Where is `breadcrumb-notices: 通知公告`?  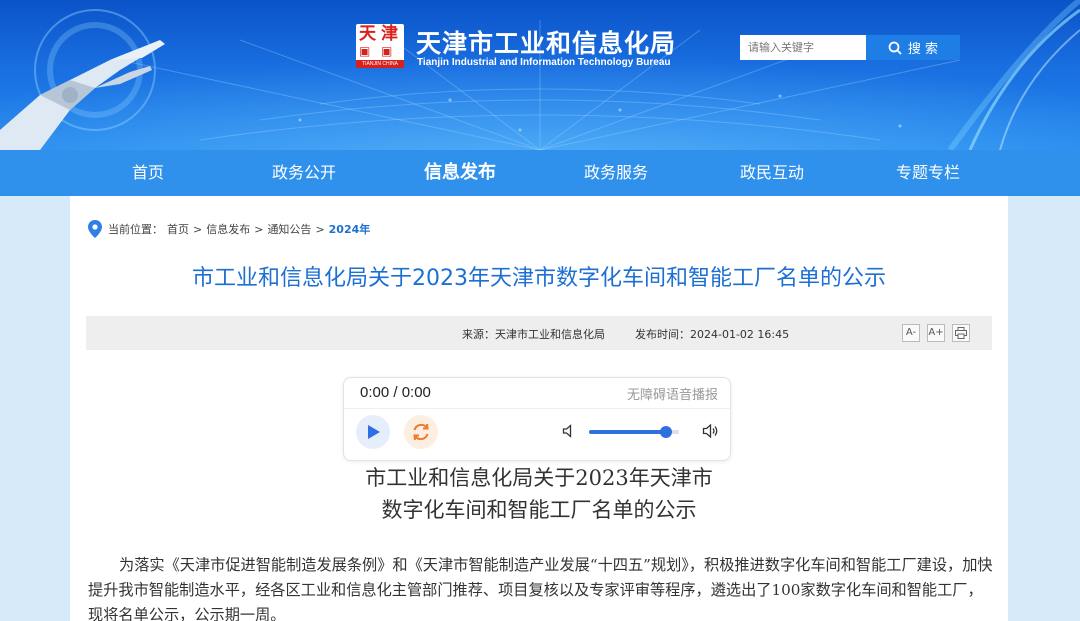 breadcrumb-notices: 通知公告 is located at coordinates (289, 229).